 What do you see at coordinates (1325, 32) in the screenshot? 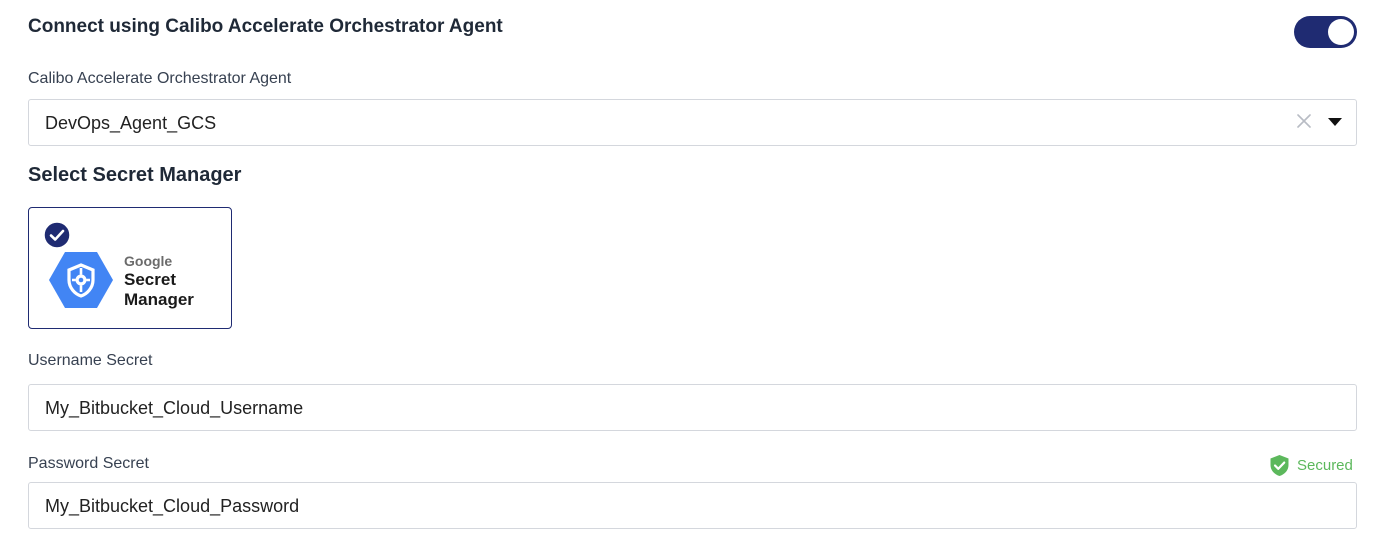
I see `agent-connect-toggle` at bounding box center [1325, 32].